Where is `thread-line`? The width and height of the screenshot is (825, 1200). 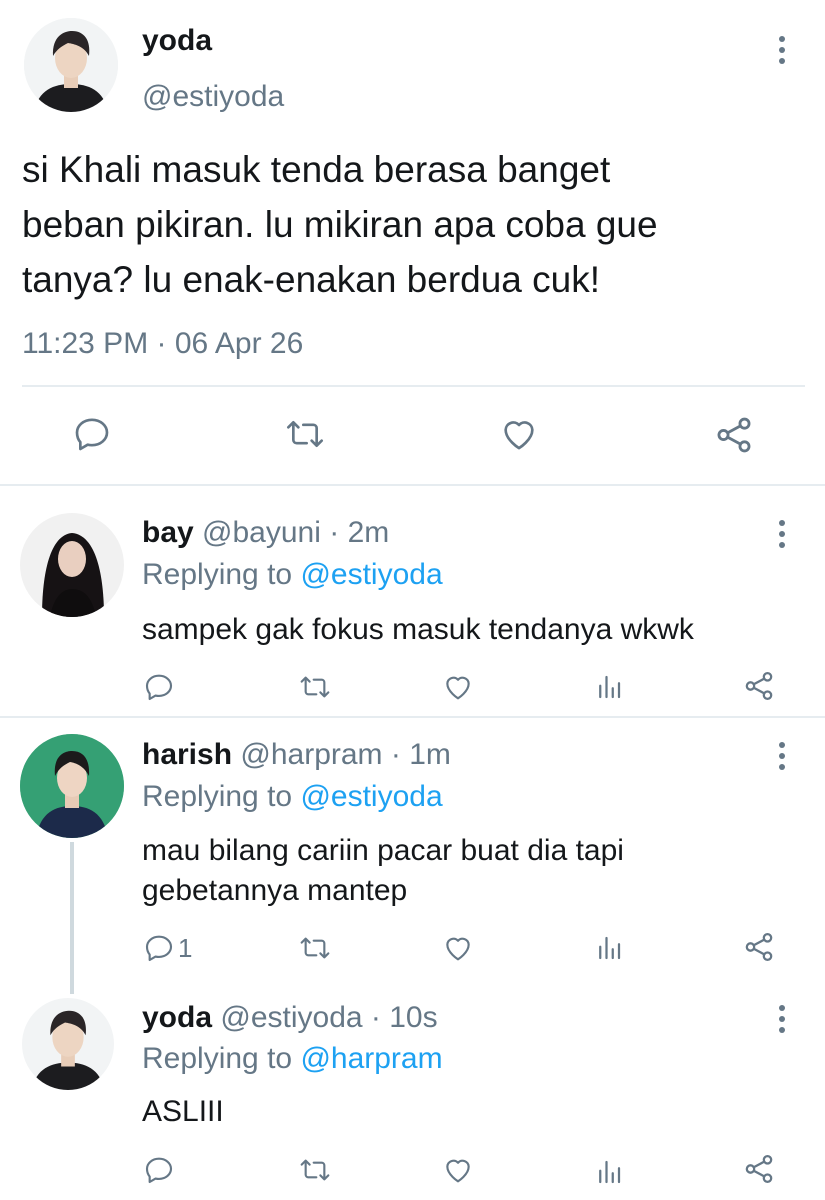 thread-line is located at coordinates (72, 918).